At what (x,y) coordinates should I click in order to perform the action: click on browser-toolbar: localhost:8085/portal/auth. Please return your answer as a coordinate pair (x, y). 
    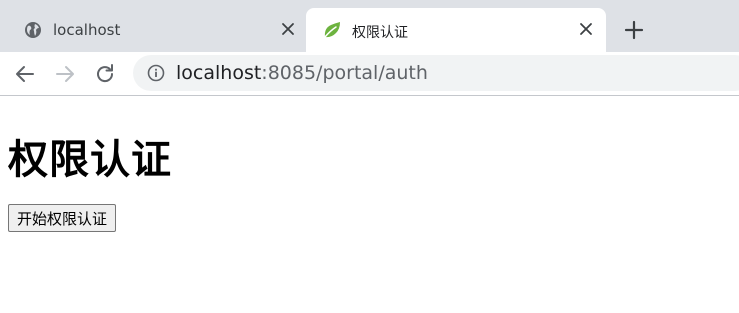
    Looking at the image, I should click on (369, 74).